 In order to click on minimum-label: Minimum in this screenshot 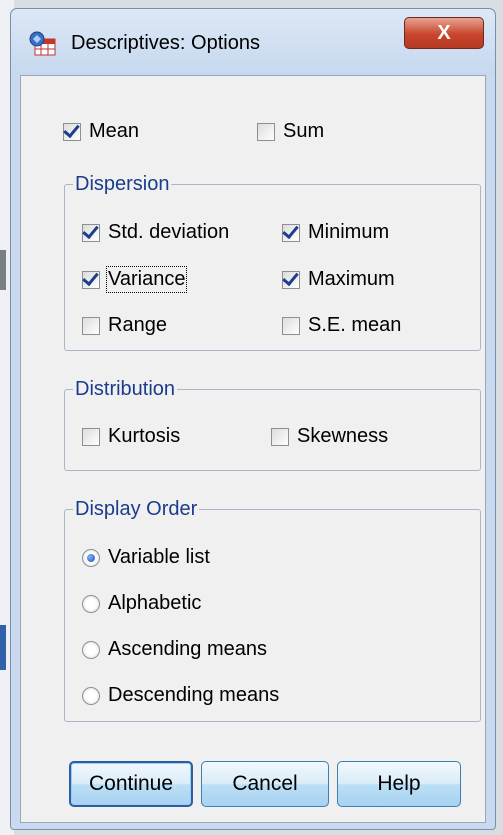, I will do `click(349, 232)`.